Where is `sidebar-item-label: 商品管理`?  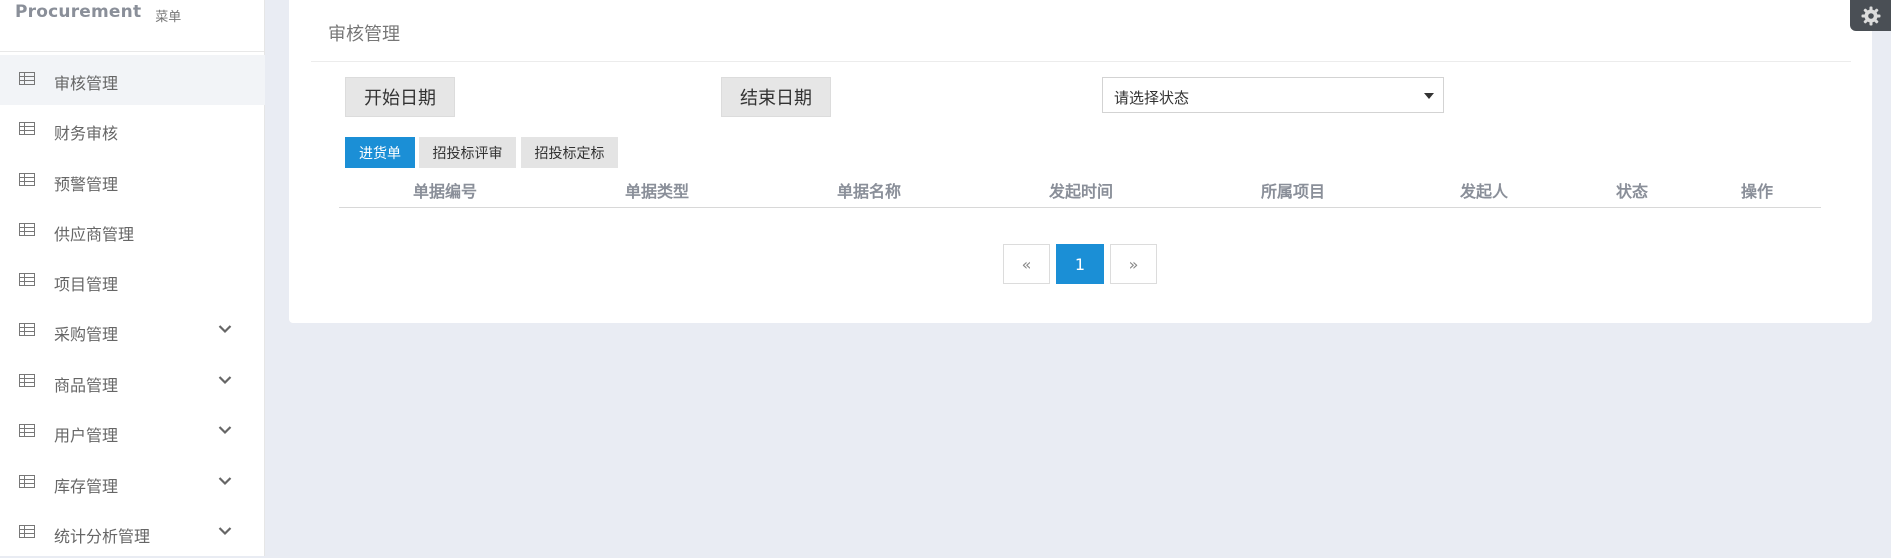 sidebar-item-label: 商品管理 is located at coordinates (86, 385).